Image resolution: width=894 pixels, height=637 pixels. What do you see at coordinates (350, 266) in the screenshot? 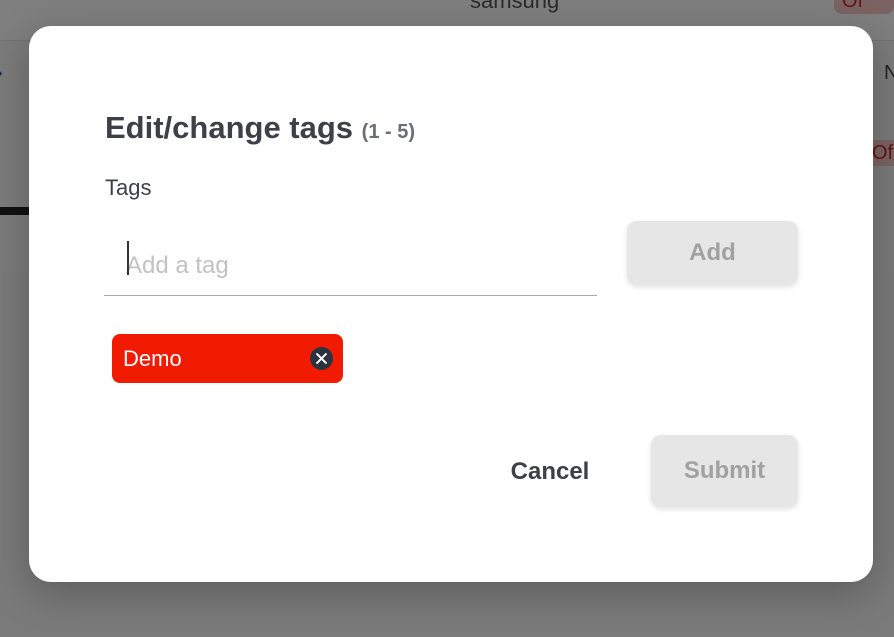
I see `tag-input` at bounding box center [350, 266].